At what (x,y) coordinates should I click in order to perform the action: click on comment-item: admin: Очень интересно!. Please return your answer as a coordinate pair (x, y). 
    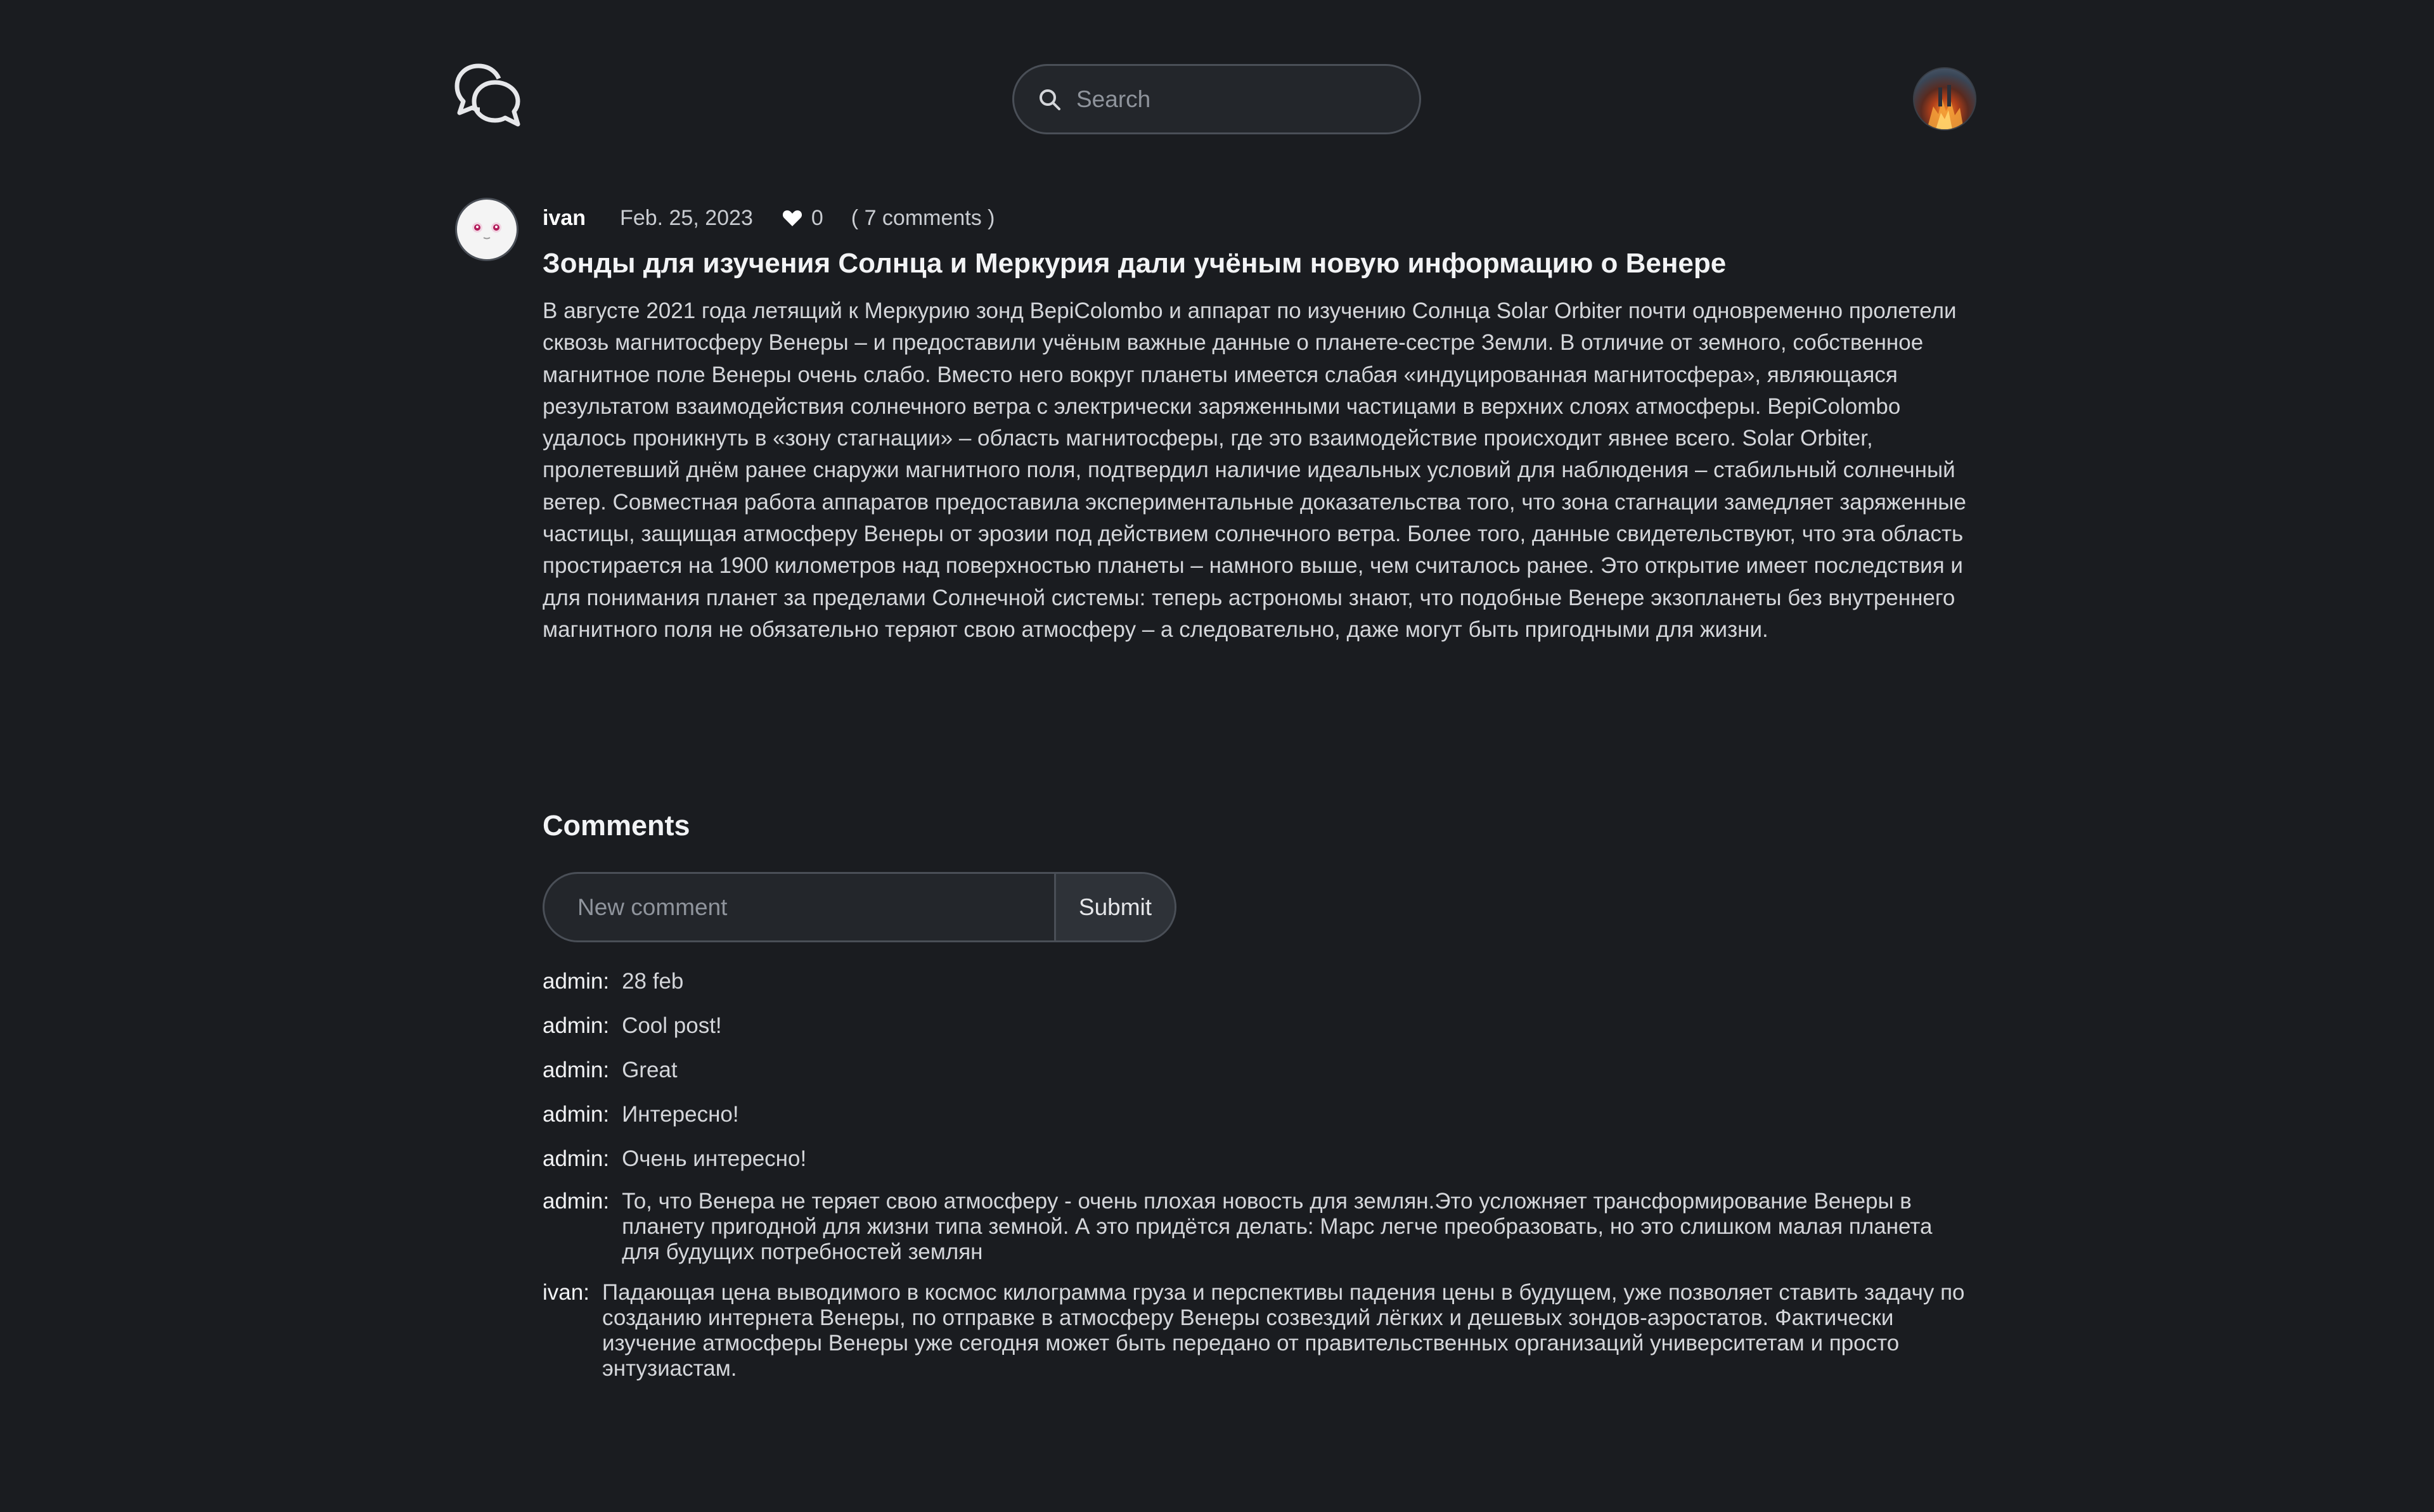
    Looking at the image, I should click on (1259, 1159).